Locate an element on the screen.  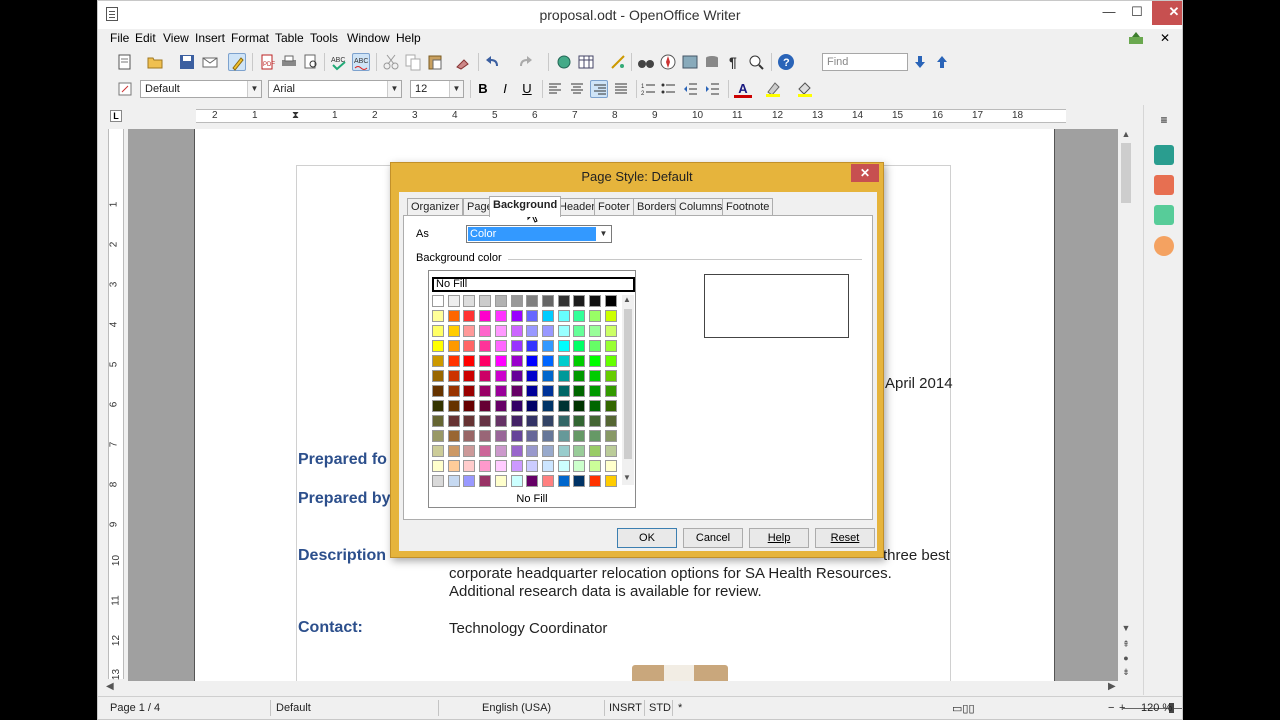
export-pdf-icon: PDF is located at coordinates (267, 62).